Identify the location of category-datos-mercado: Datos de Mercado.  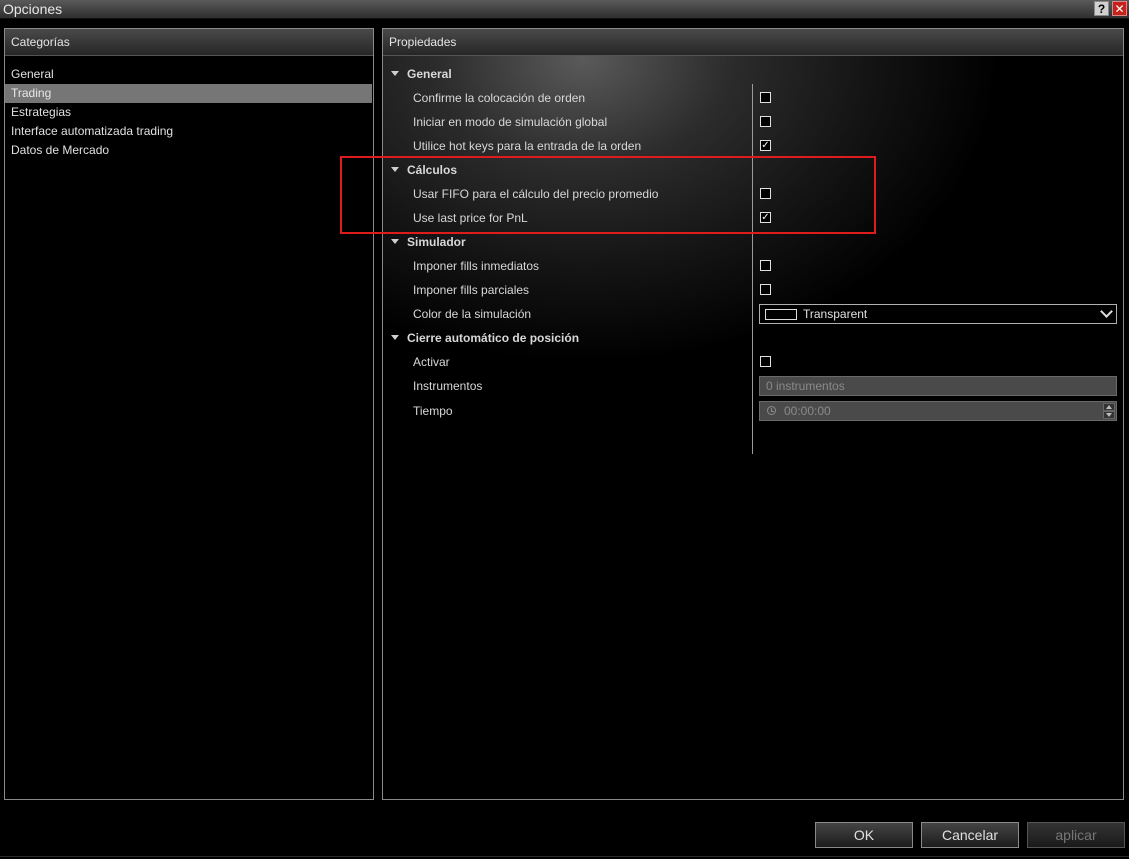
(189, 150).